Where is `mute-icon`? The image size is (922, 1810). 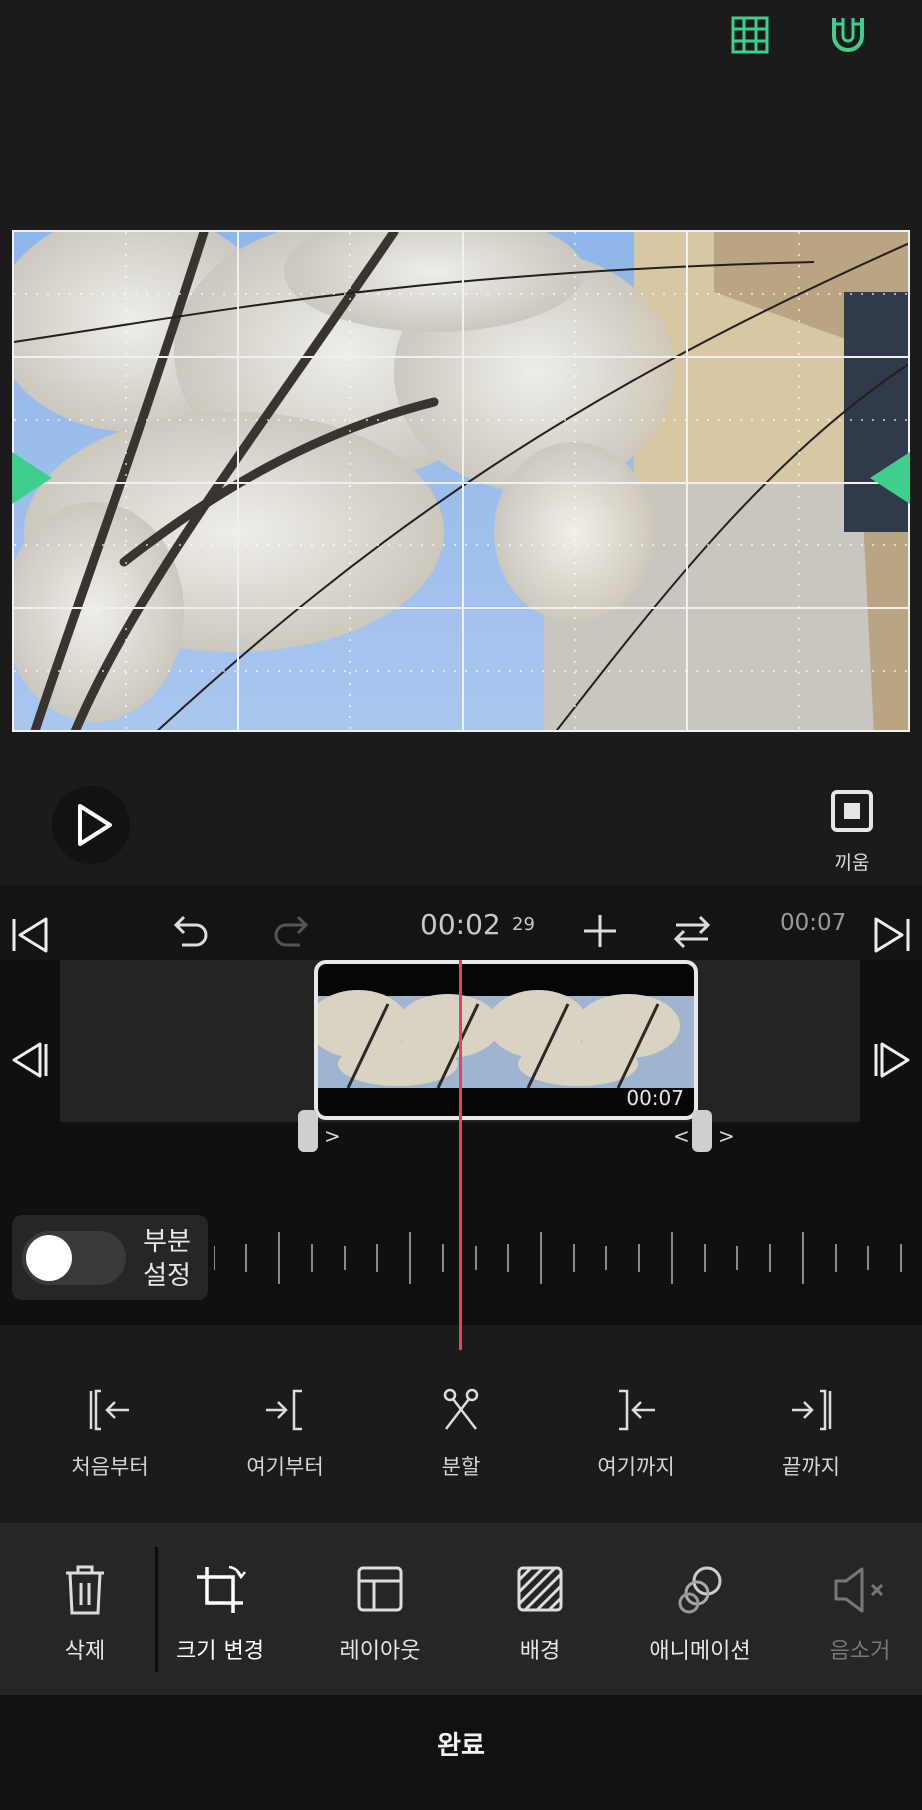
mute-icon is located at coordinates (859, 1590).